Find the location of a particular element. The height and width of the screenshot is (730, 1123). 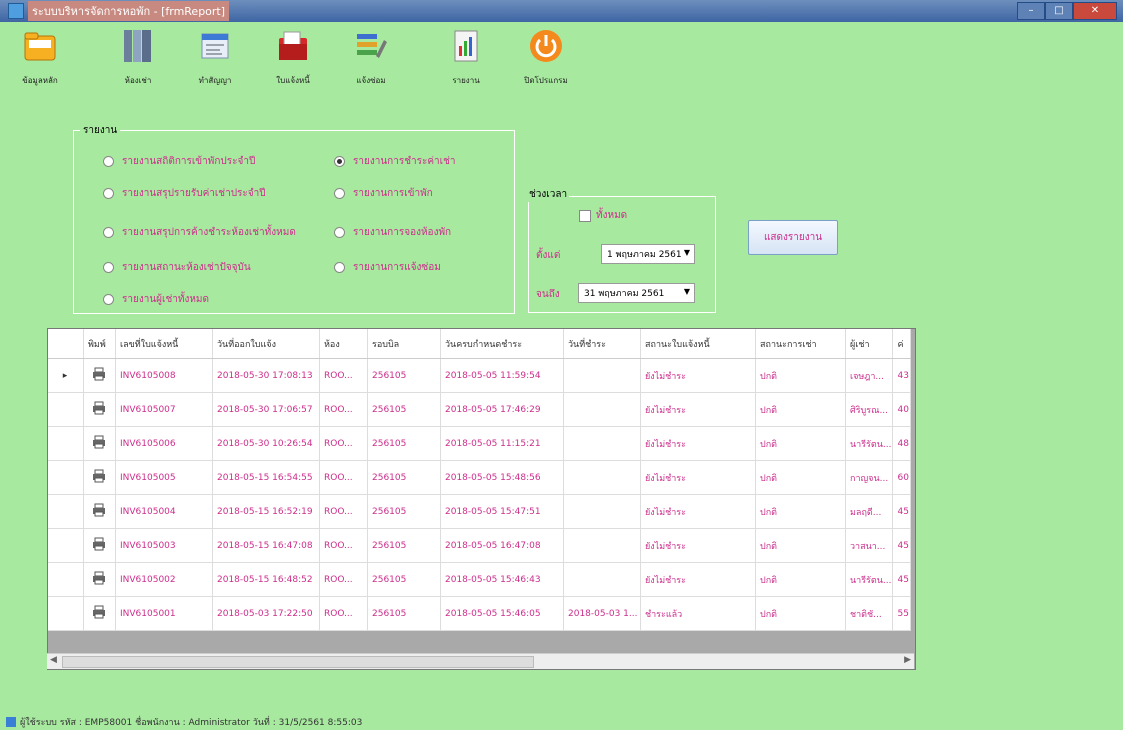

maximize-button: □ is located at coordinates (1059, 11).